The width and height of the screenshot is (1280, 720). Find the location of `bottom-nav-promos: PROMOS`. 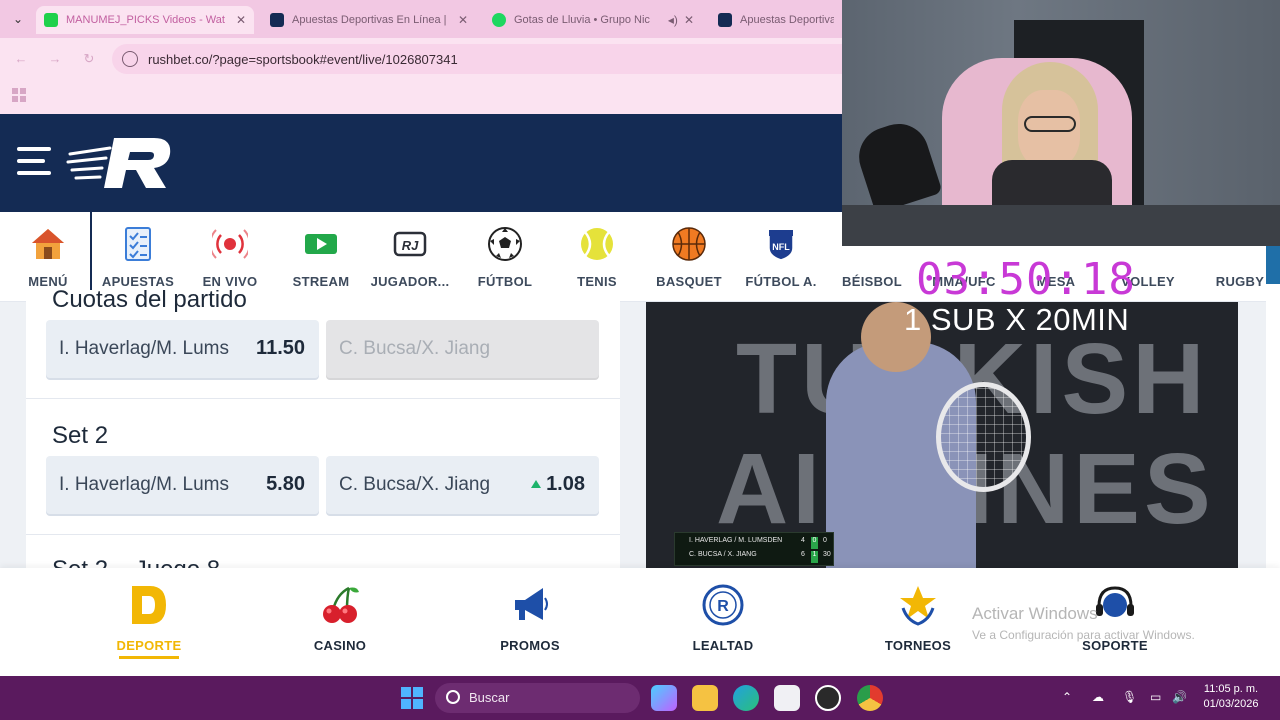

bottom-nav-promos: PROMOS is located at coordinates (530, 622).